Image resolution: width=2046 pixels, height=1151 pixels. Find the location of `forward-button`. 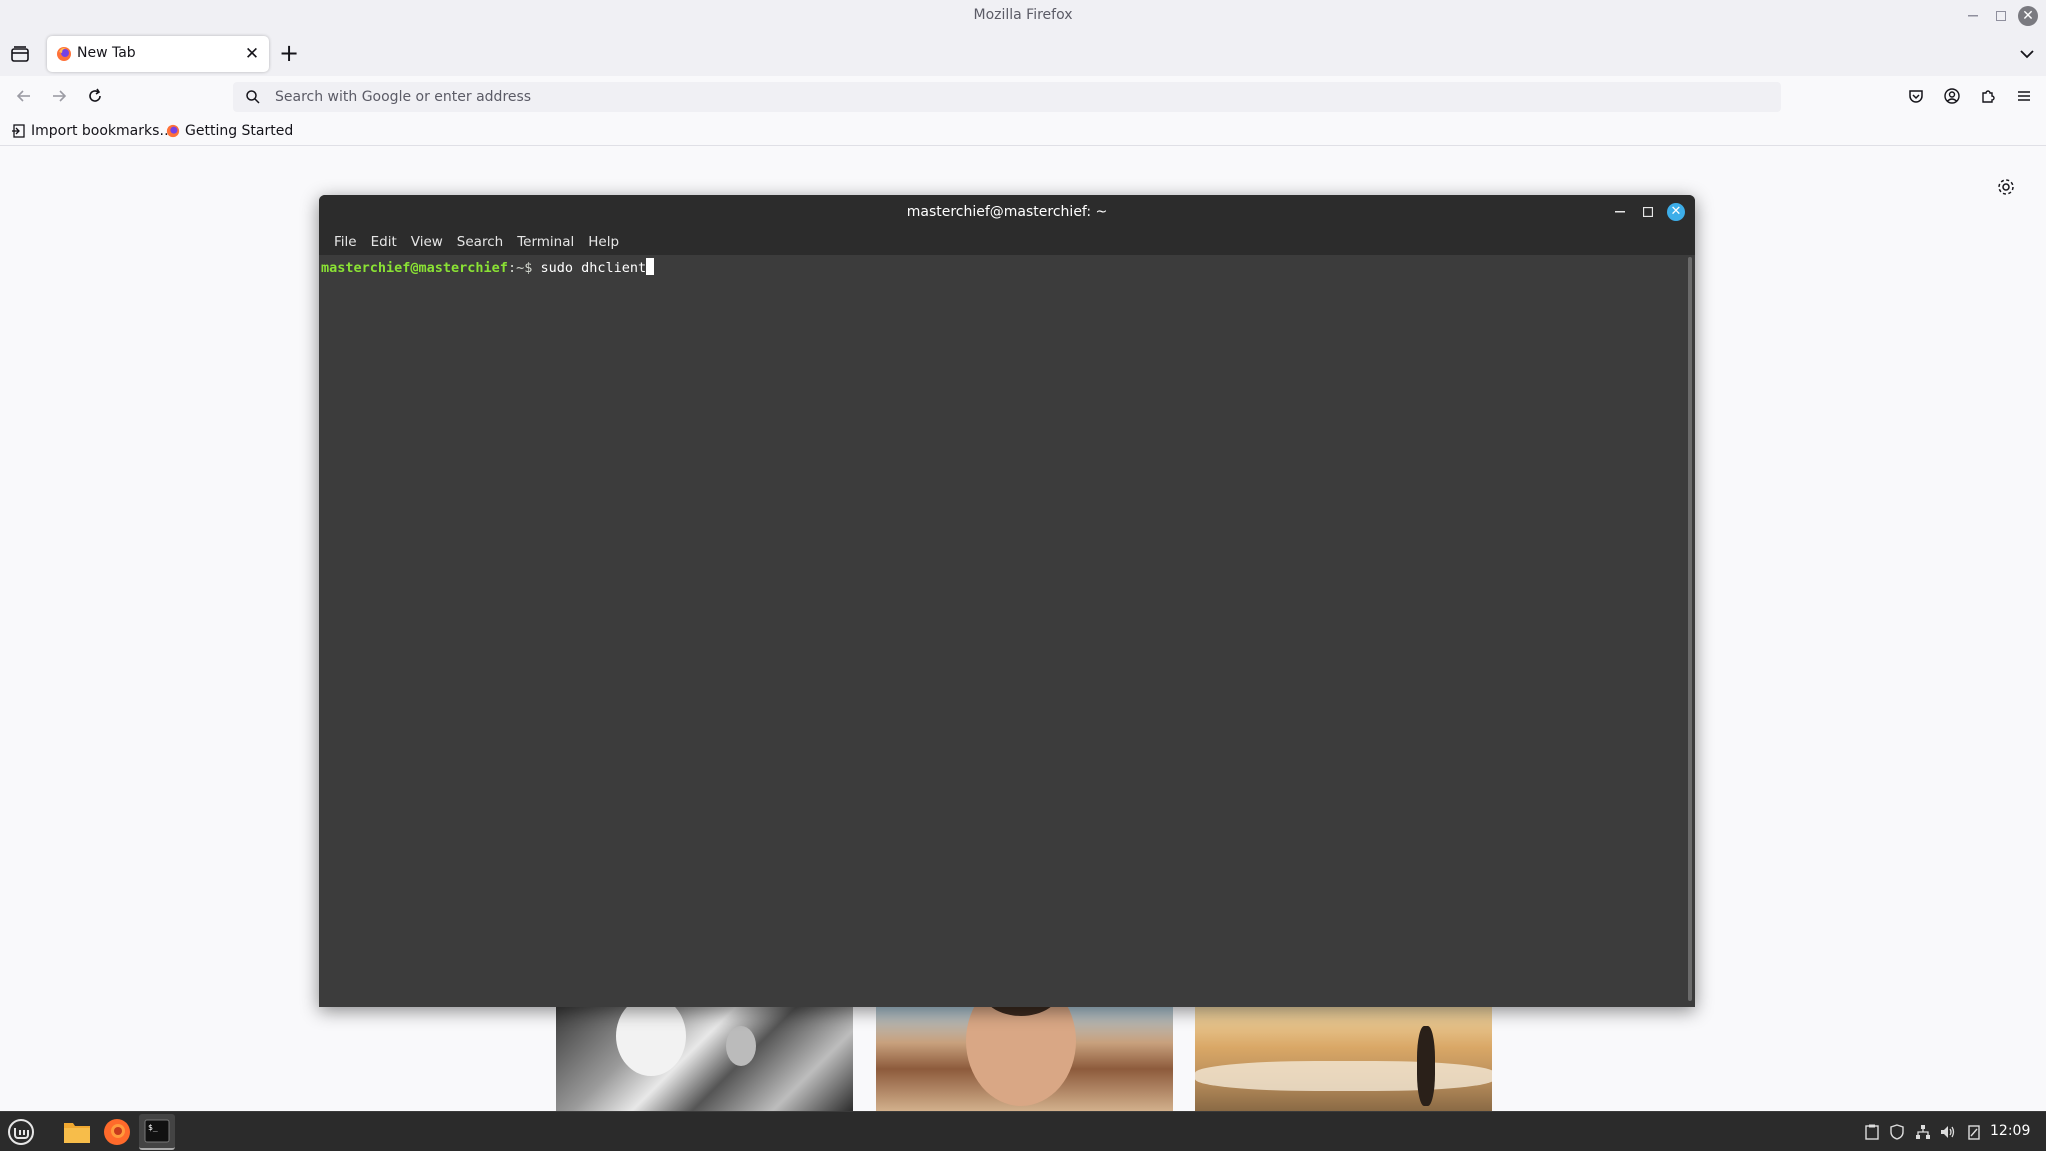

forward-button is located at coordinates (59, 96).